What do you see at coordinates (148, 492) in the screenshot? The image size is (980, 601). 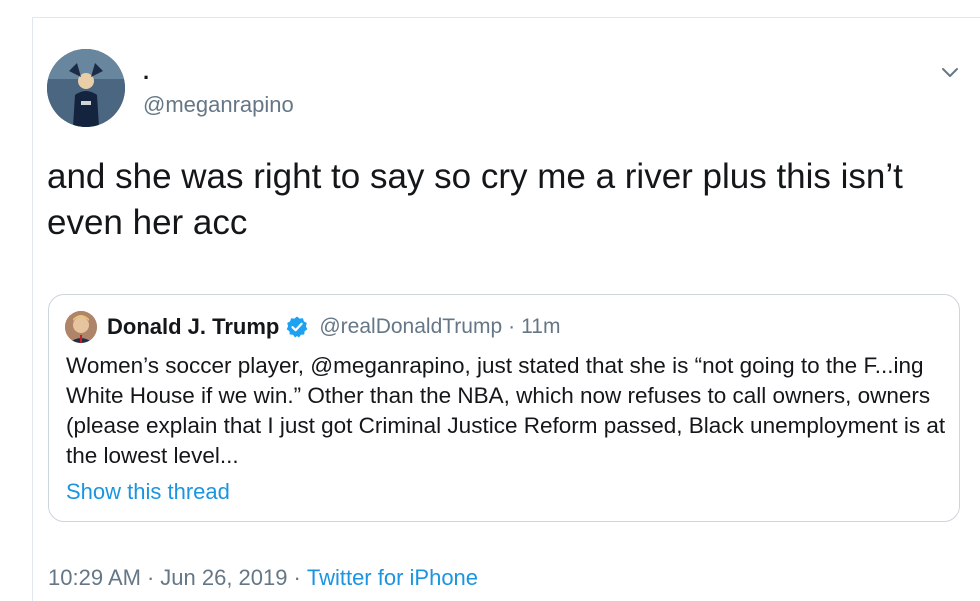 I see `show-thread-link: Show this thread` at bounding box center [148, 492].